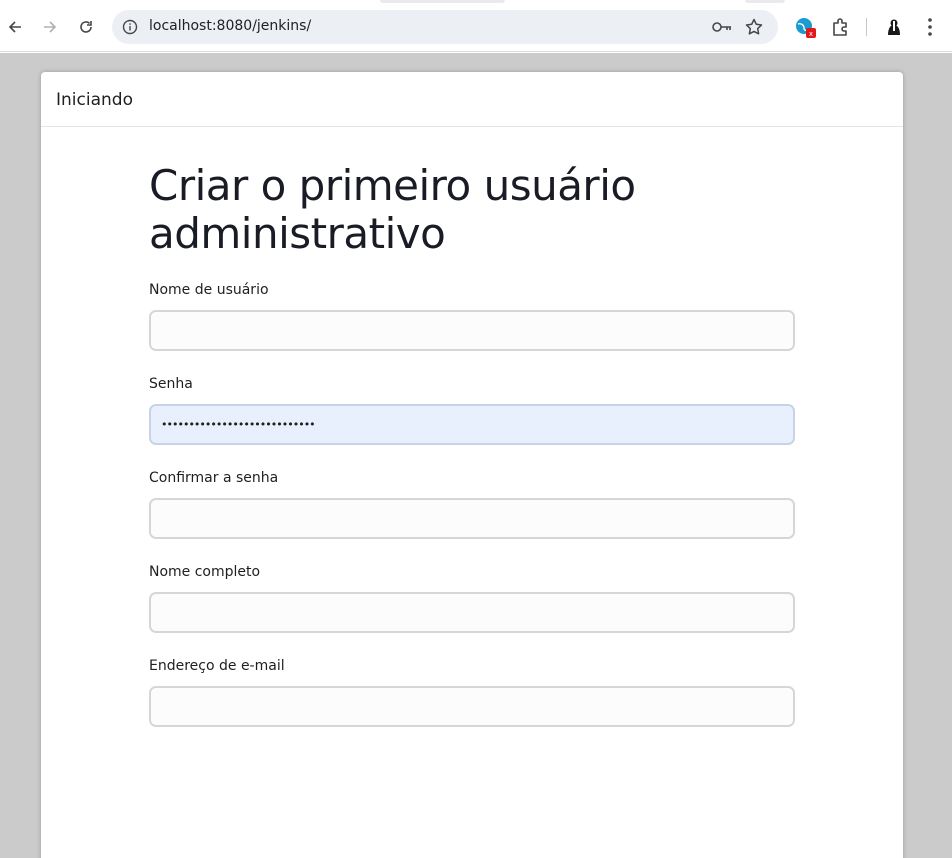 The width and height of the screenshot is (952, 858). What do you see at coordinates (805, 27) in the screenshot?
I see `translate-extension-icon: x` at bounding box center [805, 27].